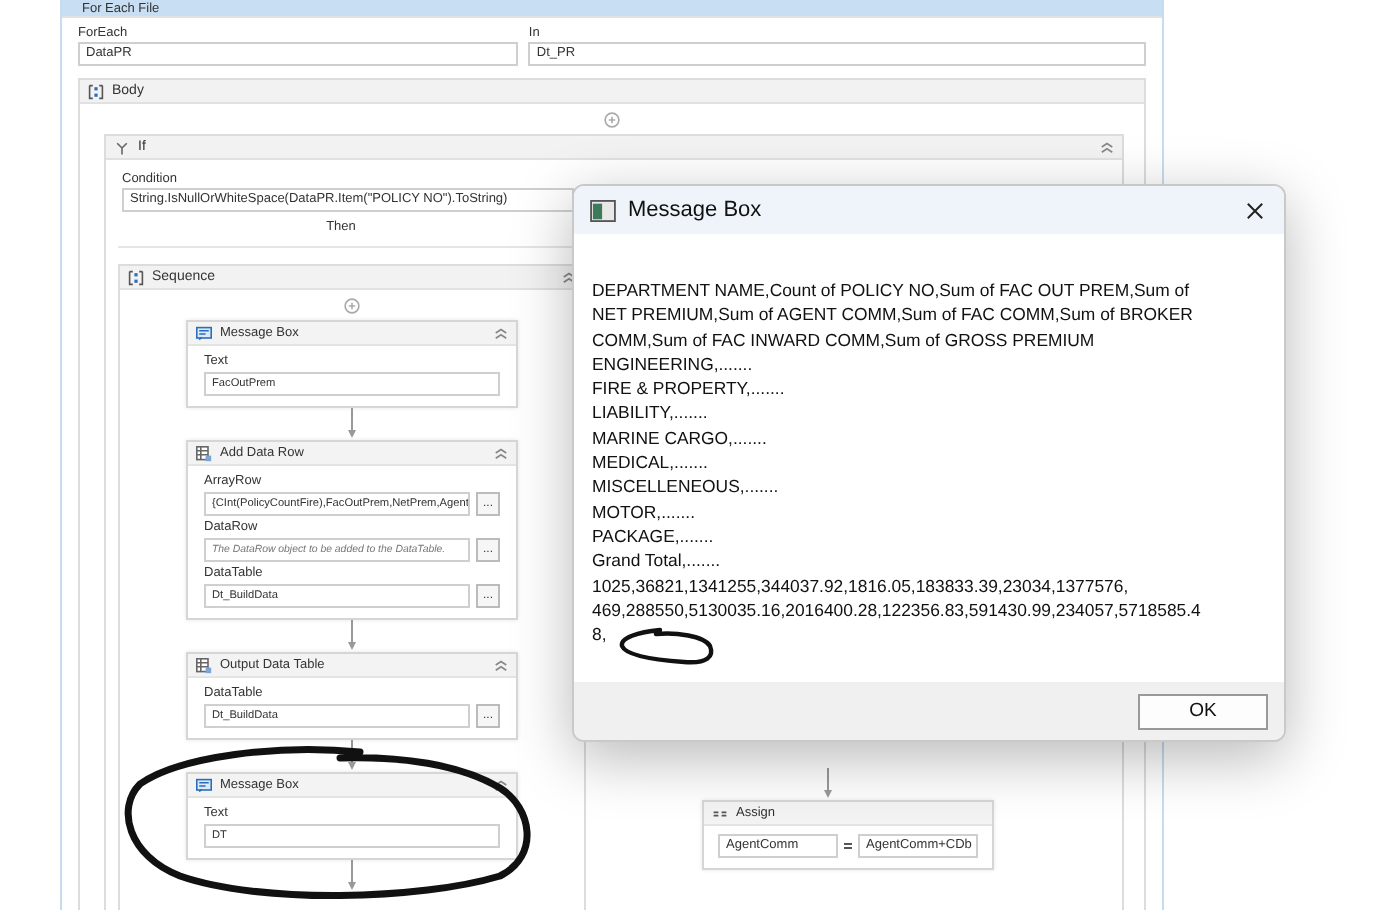  Describe the element at coordinates (848, 846) in the screenshot. I see `equals-icon` at that location.